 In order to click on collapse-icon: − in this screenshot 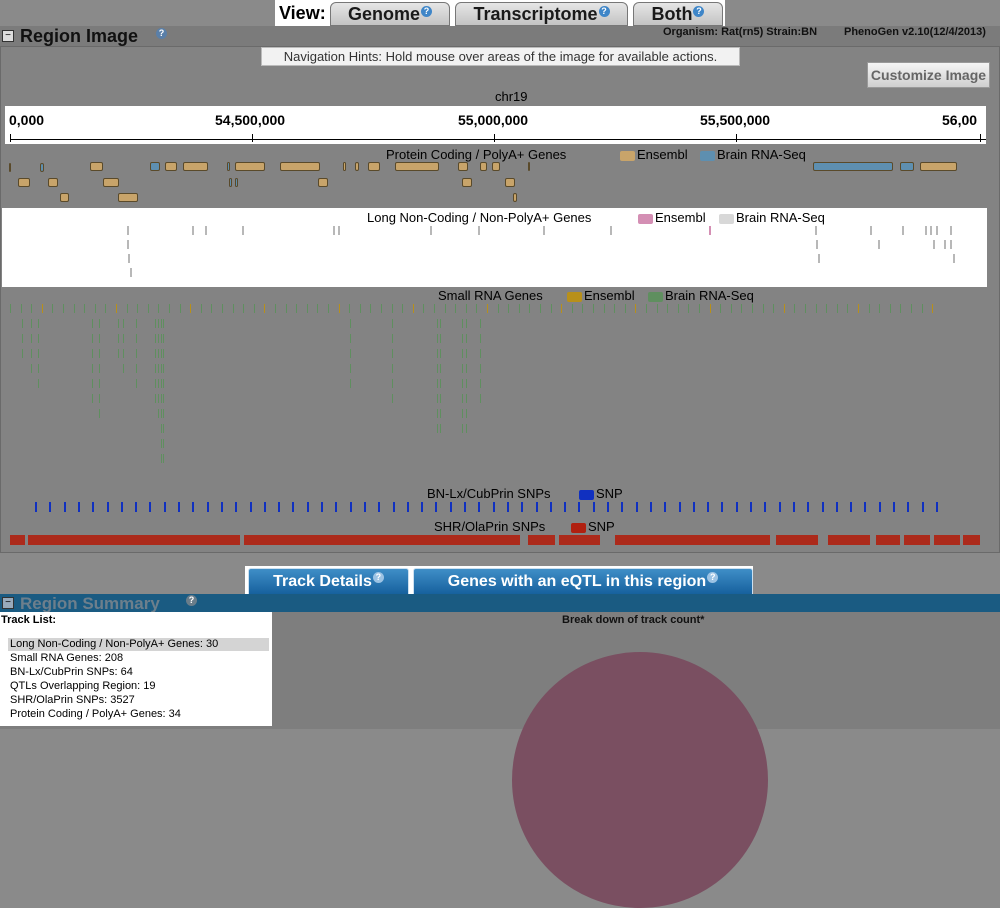, I will do `click(8, 36)`.